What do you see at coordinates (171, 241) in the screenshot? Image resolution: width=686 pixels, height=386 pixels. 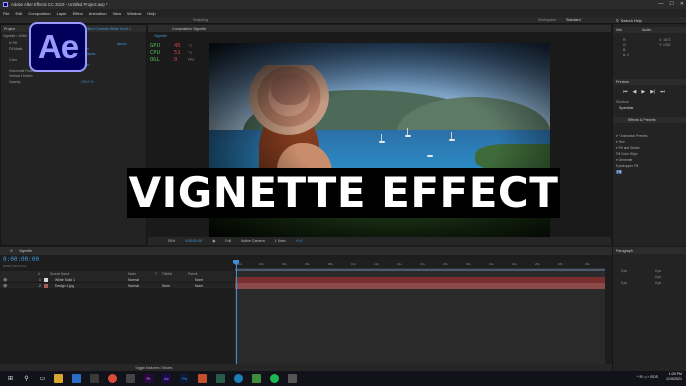 I see `zoom-select: 50%` at bounding box center [171, 241].